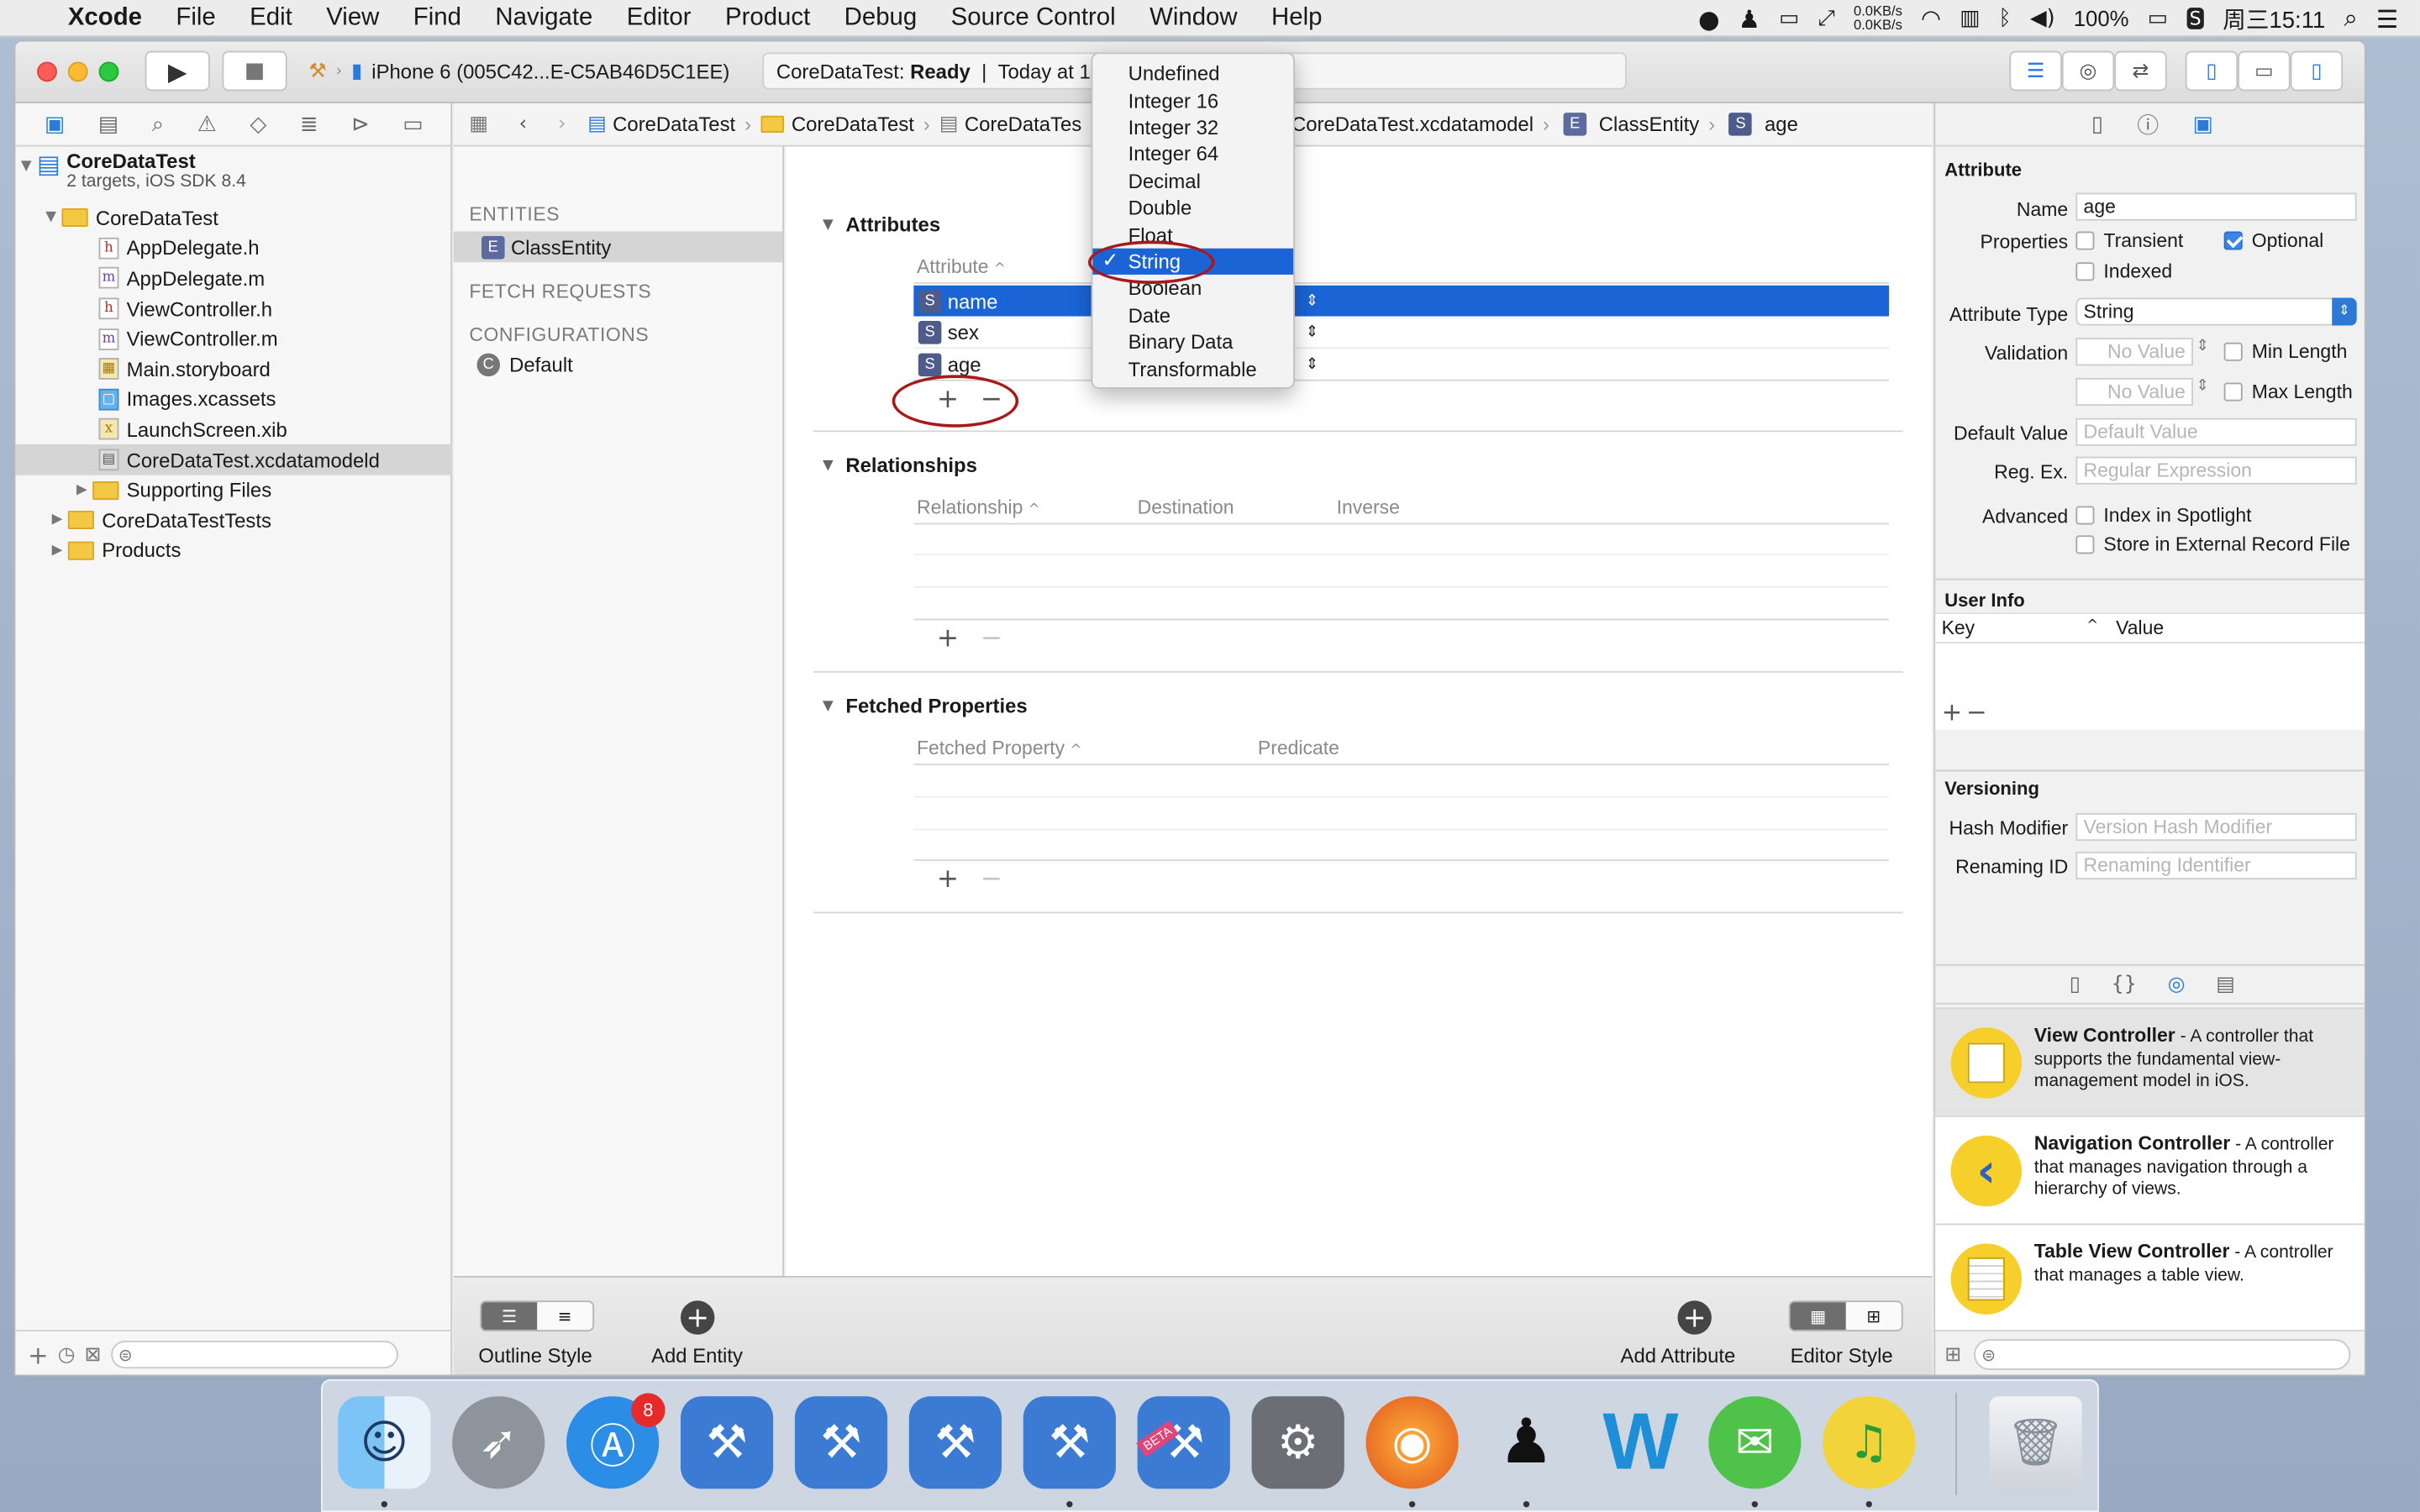 The width and height of the screenshot is (2420, 1512). What do you see at coordinates (1193, 180) in the screenshot?
I see `type-option-decimal: Decimal` at bounding box center [1193, 180].